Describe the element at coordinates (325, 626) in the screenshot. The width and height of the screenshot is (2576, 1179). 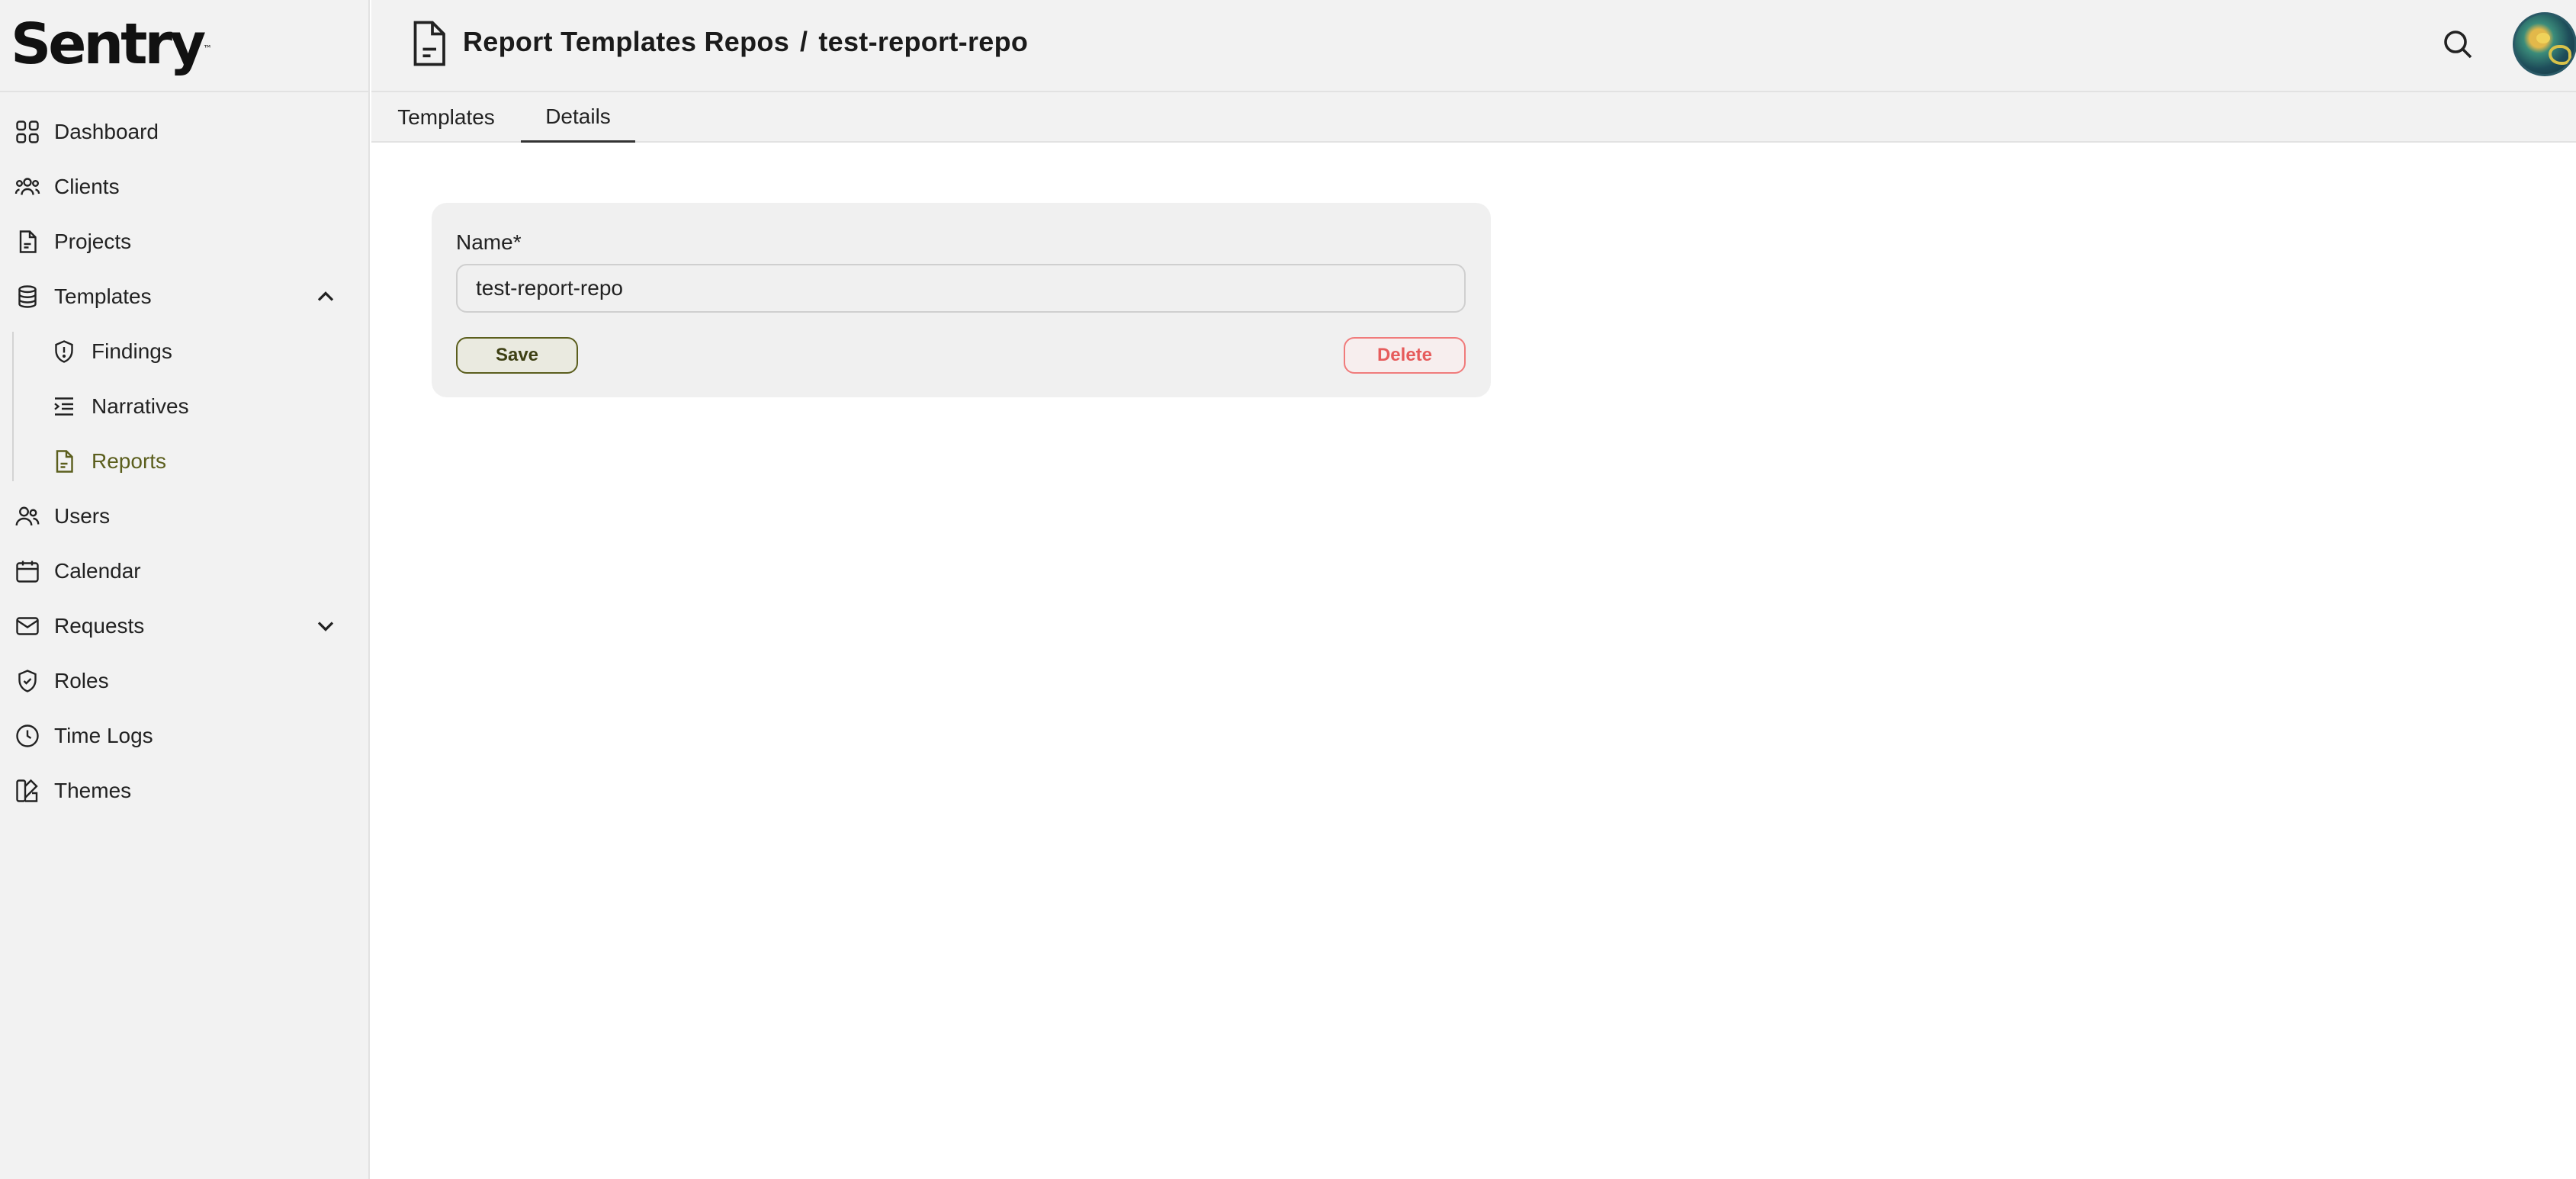
I see `chevron-down-icon` at that location.